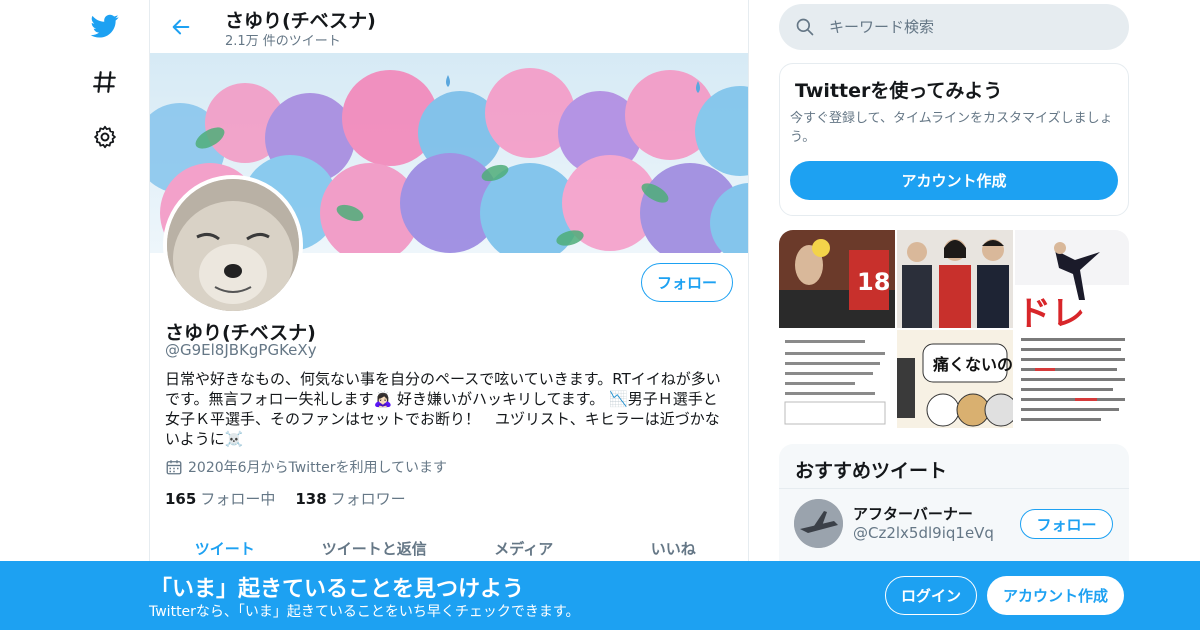 Image resolution: width=1200 pixels, height=630 pixels. I want to click on signup-button: アカウント作成, so click(1055, 595).